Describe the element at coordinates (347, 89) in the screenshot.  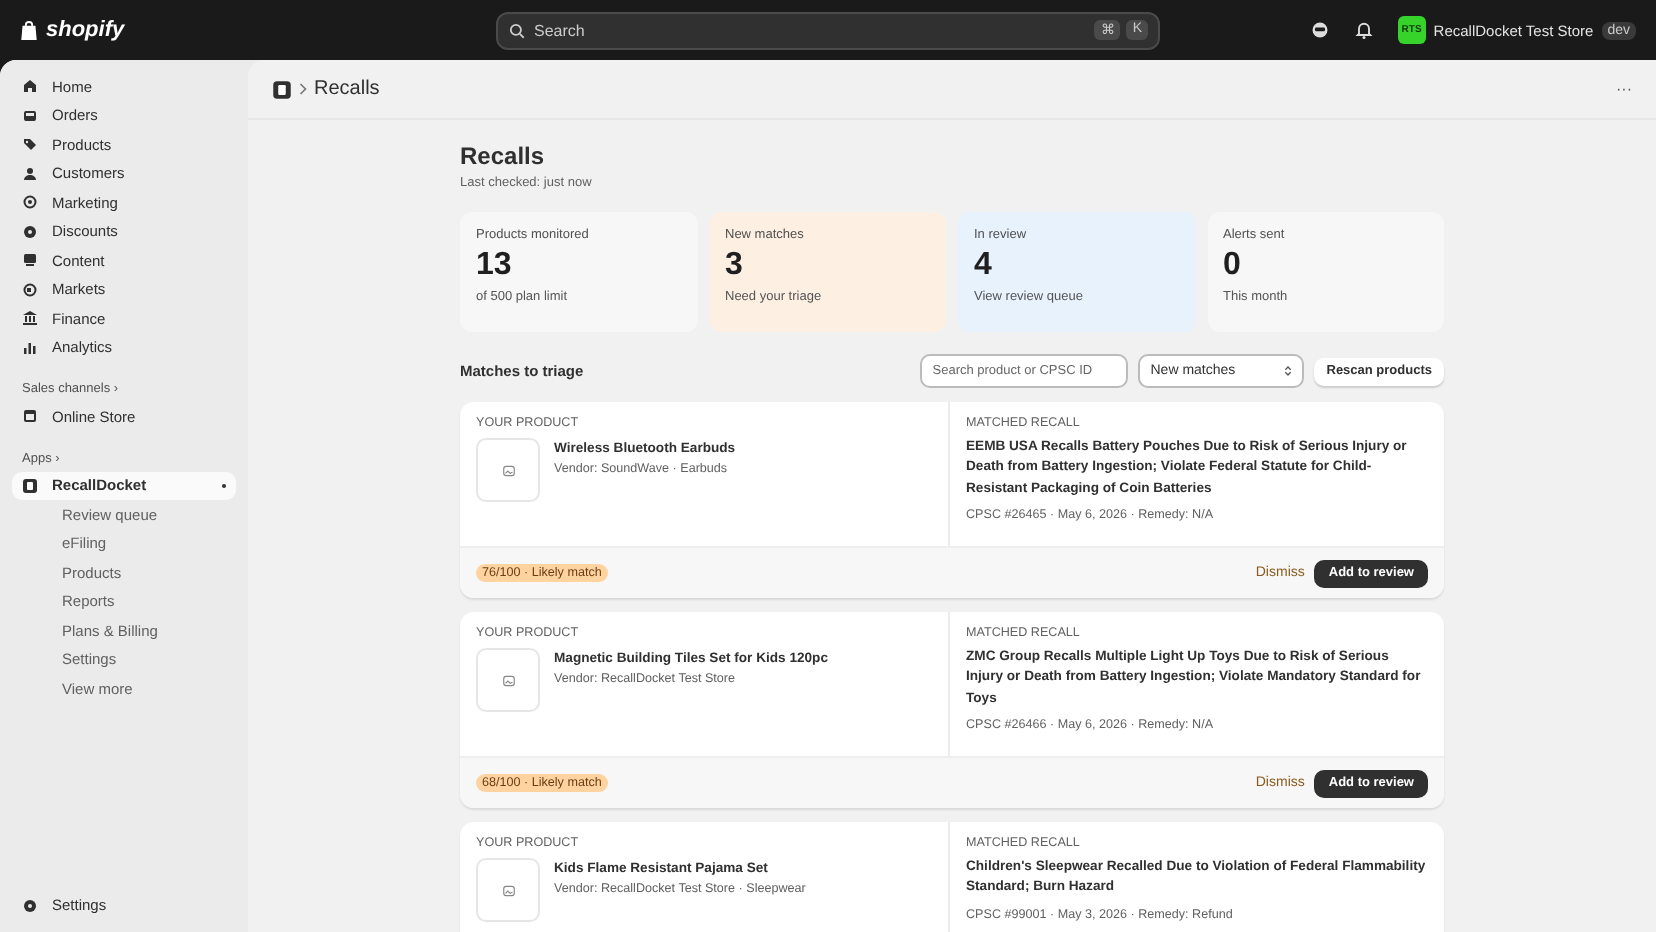
I see `breadcrumb-title: Recalls` at that location.